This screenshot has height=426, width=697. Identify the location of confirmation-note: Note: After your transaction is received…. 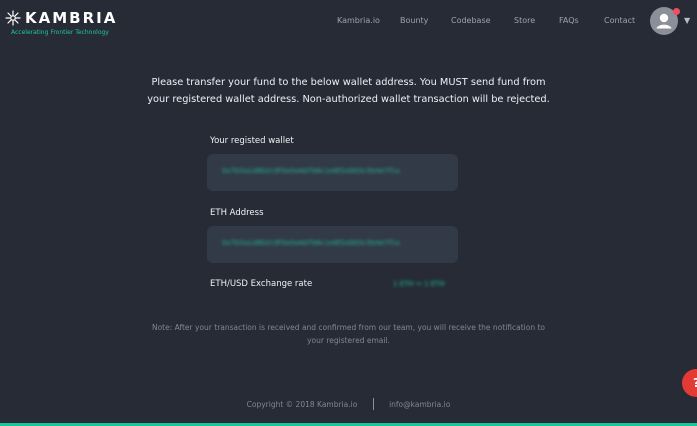
(348, 334).